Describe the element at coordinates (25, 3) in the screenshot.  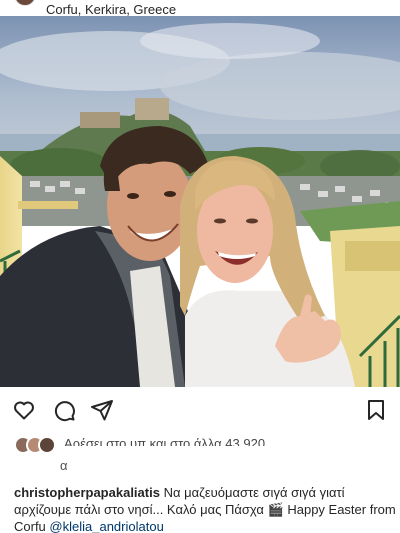
I see `user-avatar` at that location.